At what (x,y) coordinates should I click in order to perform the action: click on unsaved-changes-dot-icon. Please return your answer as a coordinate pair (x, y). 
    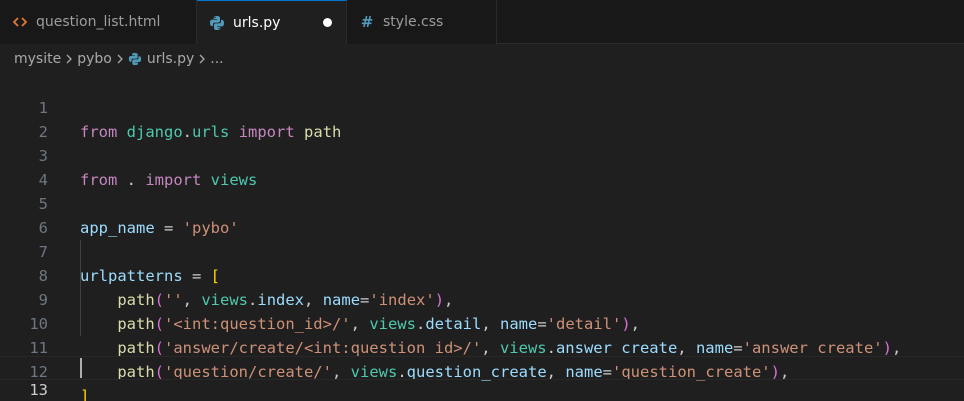
    Looking at the image, I should click on (327, 22).